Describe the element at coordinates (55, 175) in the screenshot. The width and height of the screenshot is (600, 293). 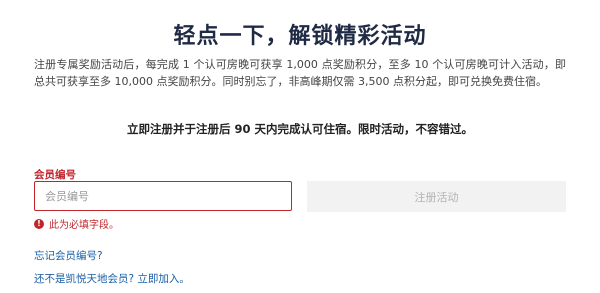
I see `member-number-label: 会员编号` at that location.